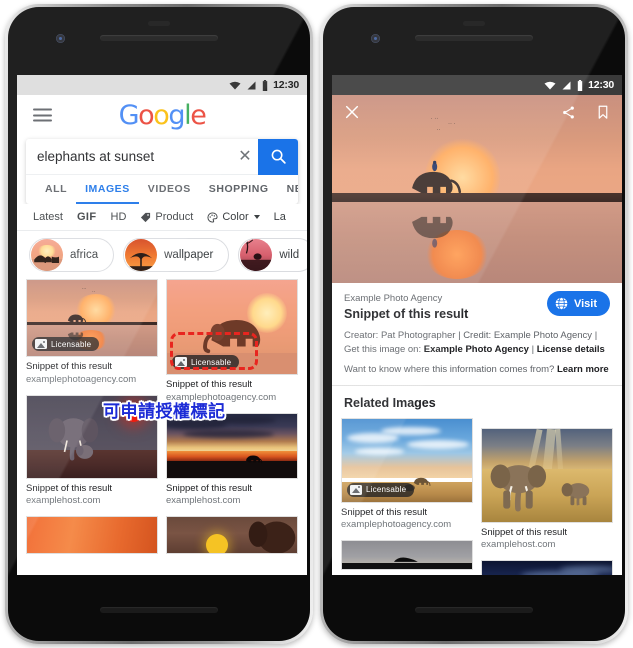  What do you see at coordinates (146, 217) in the screenshot?
I see `tag-icon` at bounding box center [146, 217].